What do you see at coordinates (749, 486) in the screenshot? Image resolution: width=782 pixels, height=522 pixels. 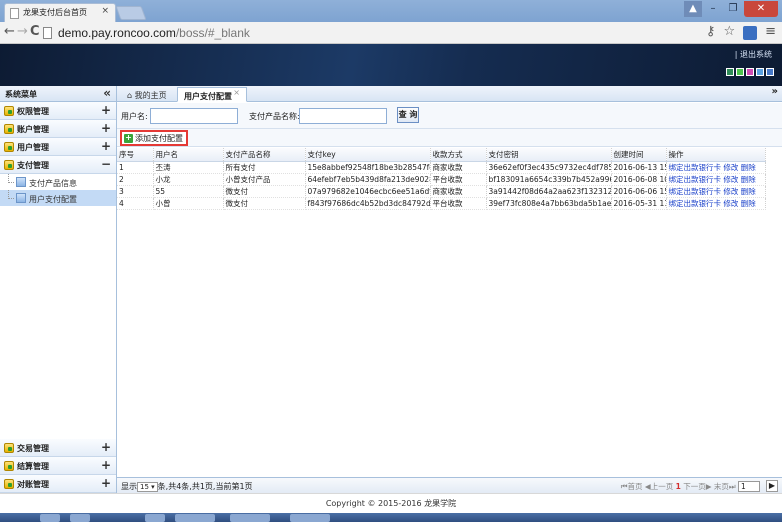 I see `page-input: 1` at bounding box center [749, 486].